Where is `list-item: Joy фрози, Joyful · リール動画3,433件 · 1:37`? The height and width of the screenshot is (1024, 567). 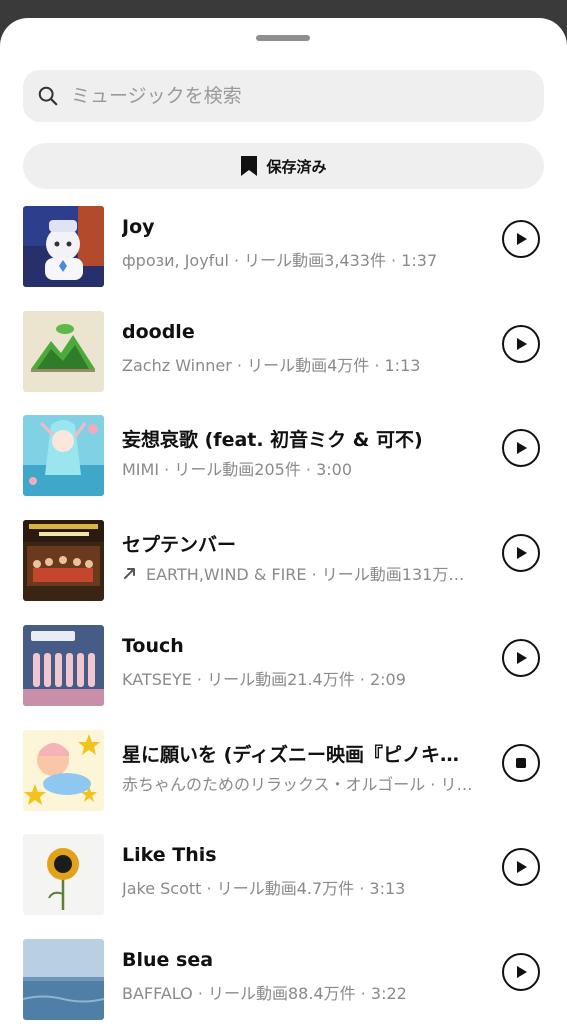 list-item: Joy фрози, Joyful · リール動画3,433件 · 1:37 is located at coordinates (283, 258).